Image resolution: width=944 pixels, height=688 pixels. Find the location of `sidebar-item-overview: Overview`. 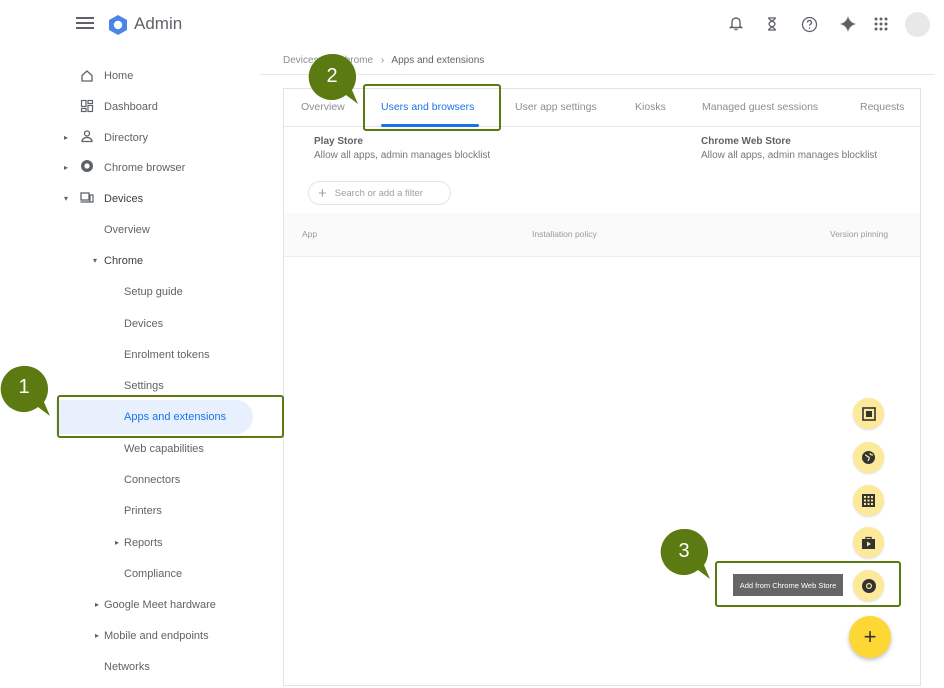

sidebar-item-overview: Overview is located at coordinates (127, 230).